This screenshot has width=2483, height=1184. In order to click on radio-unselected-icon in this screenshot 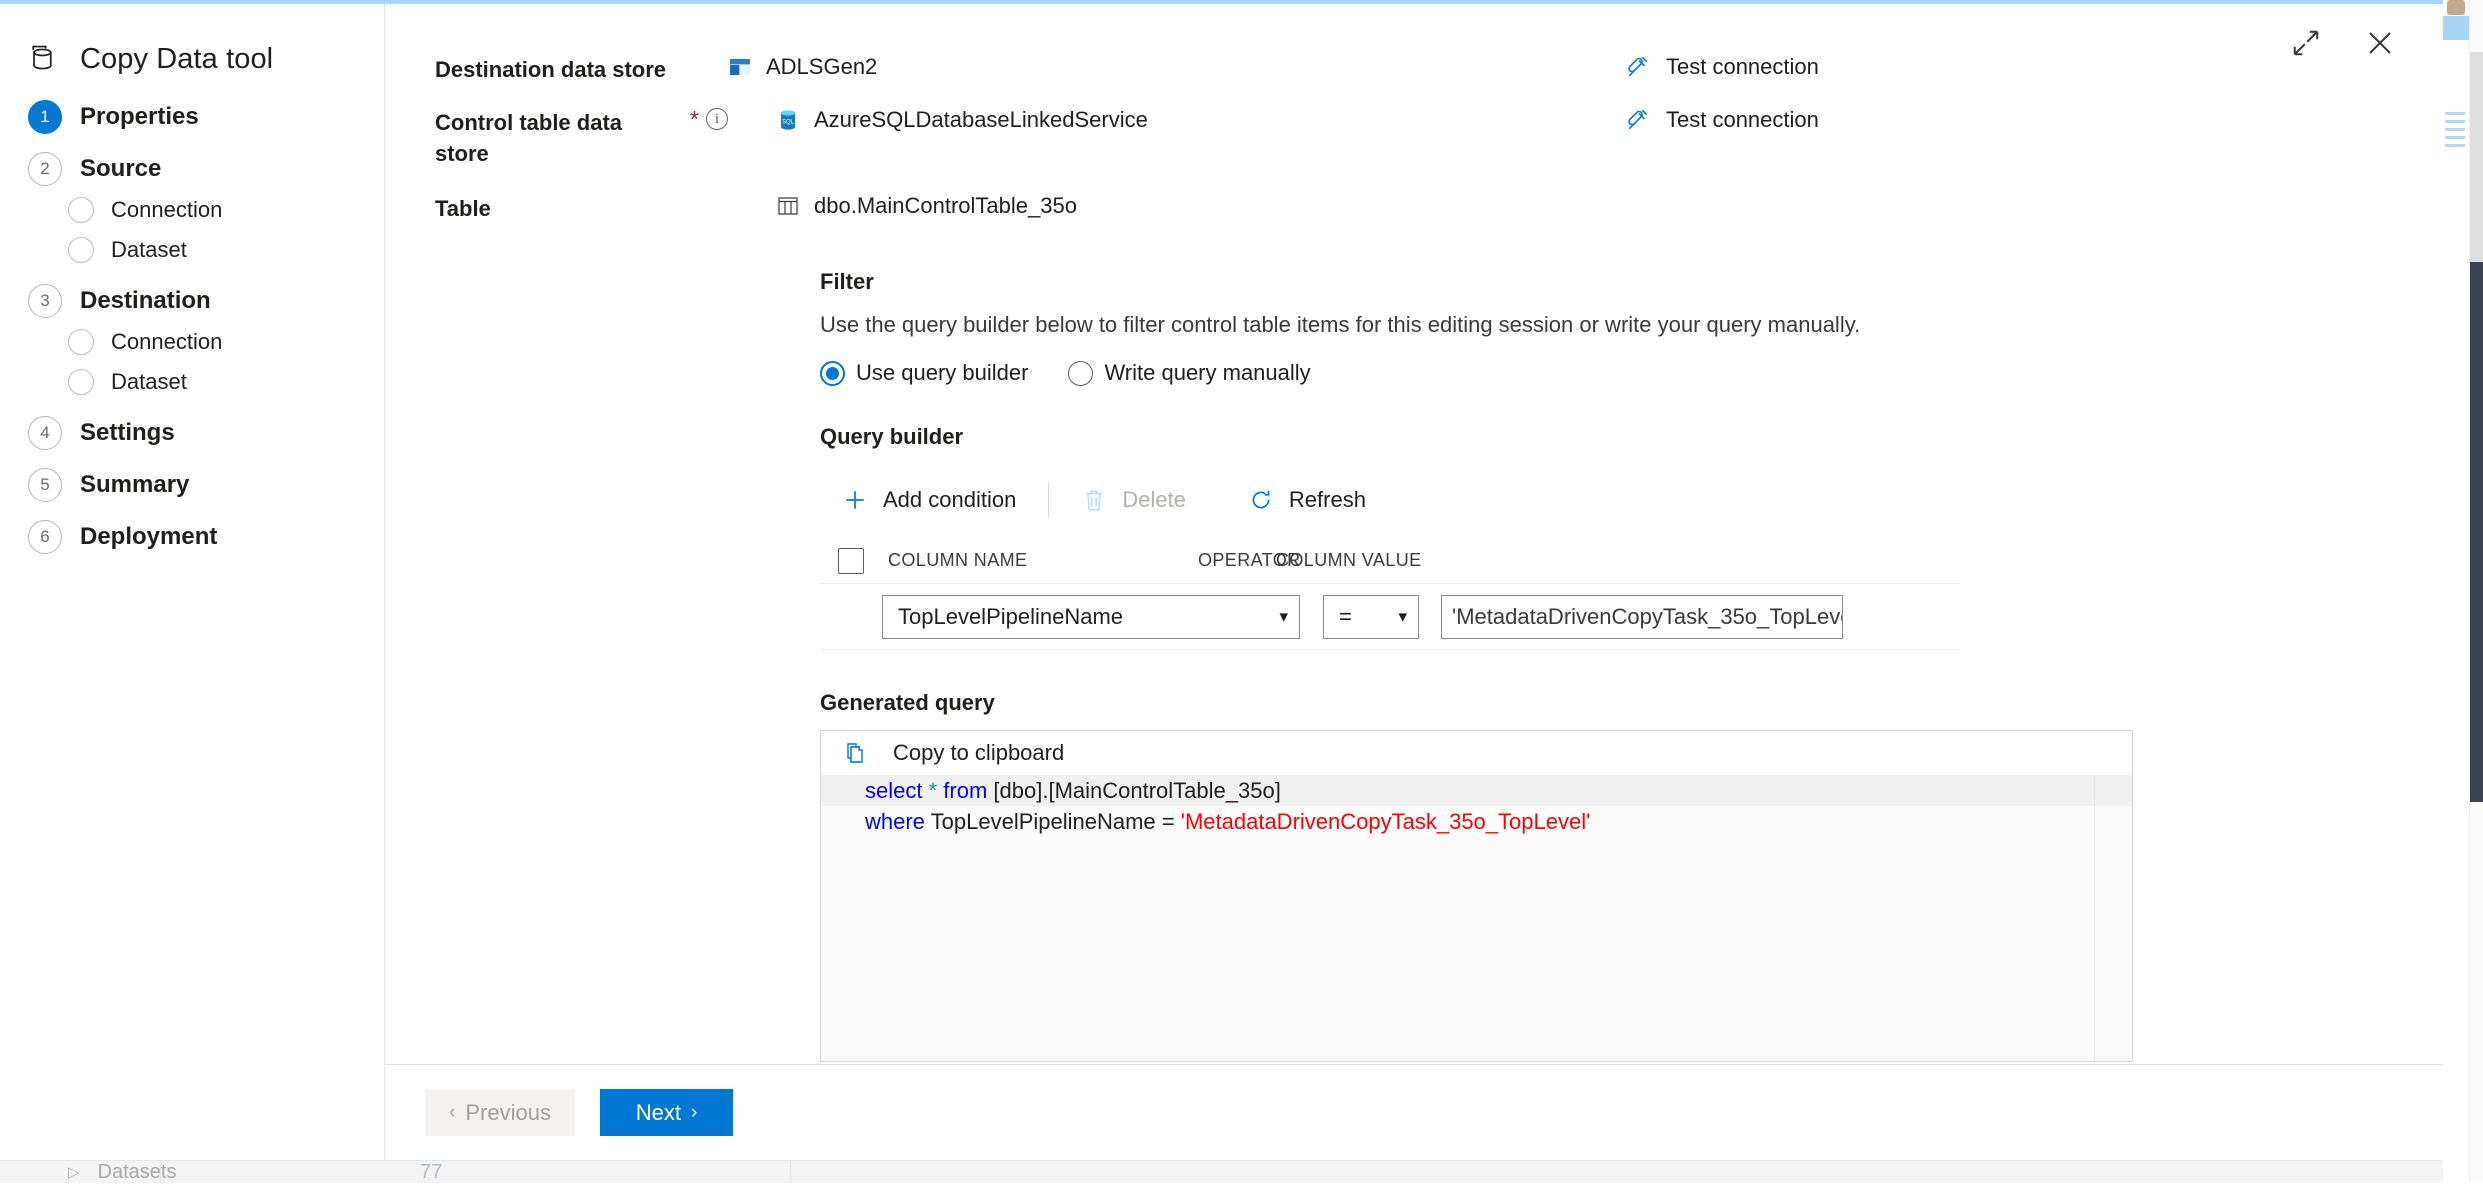, I will do `click(1080, 373)`.